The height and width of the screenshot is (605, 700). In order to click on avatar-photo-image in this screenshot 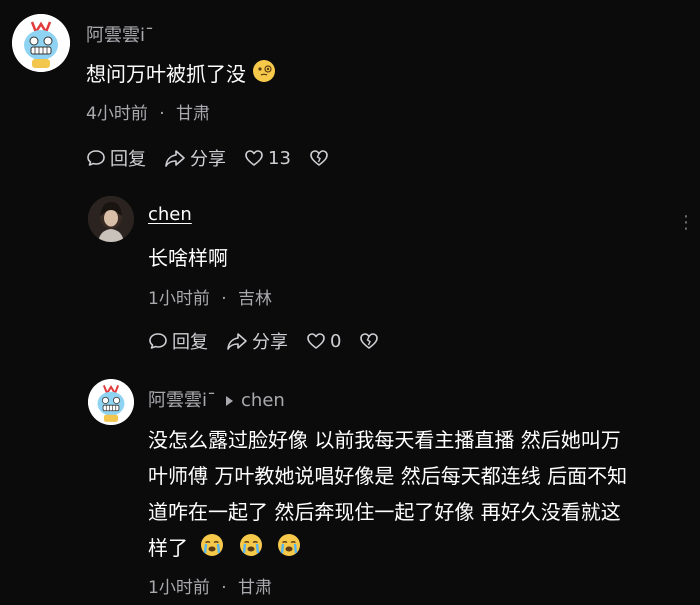, I will do `click(111, 219)`.